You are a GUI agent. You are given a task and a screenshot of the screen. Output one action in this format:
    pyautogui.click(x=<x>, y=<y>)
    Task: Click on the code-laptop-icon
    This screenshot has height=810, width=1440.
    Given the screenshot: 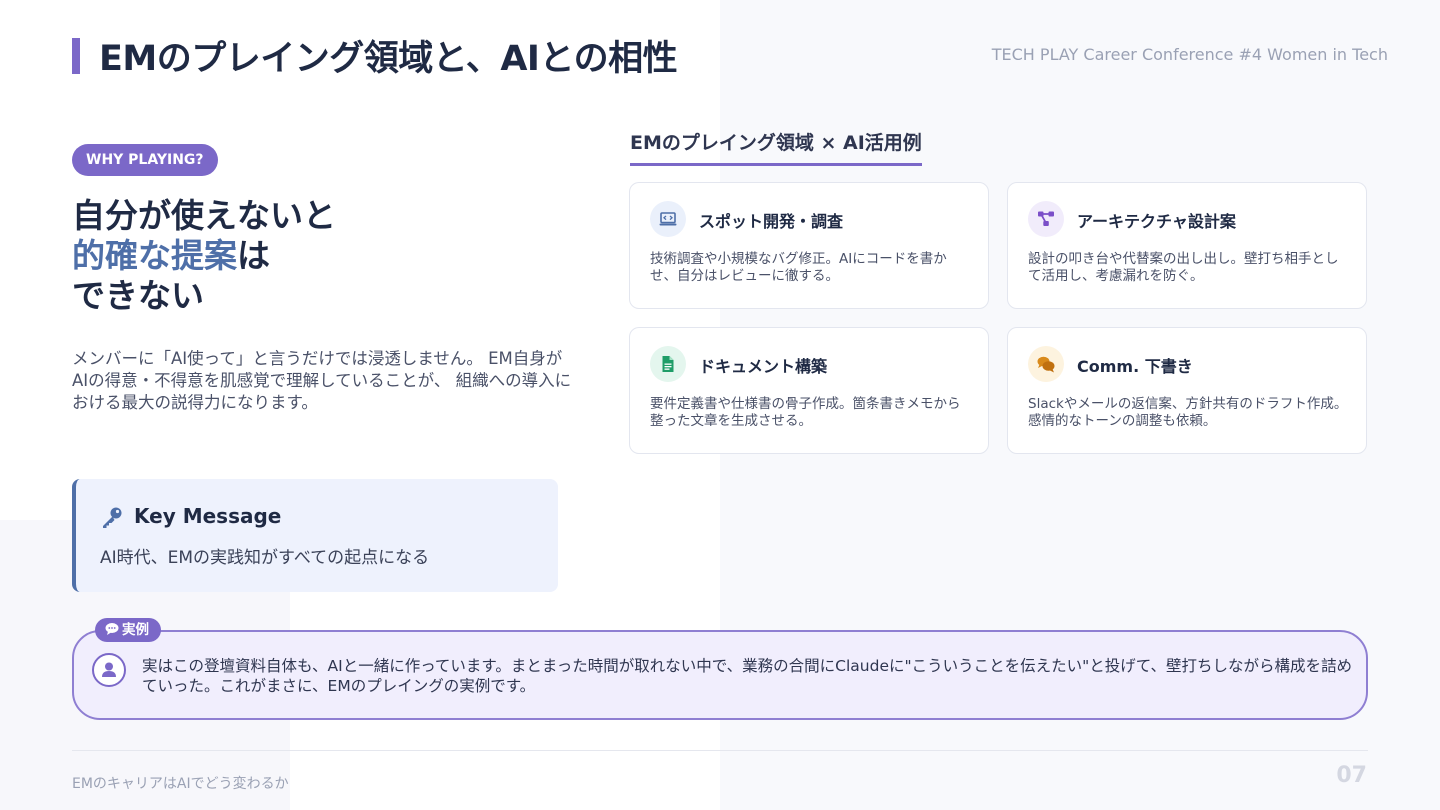 What is the action you would take?
    pyautogui.click(x=668, y=219)
    